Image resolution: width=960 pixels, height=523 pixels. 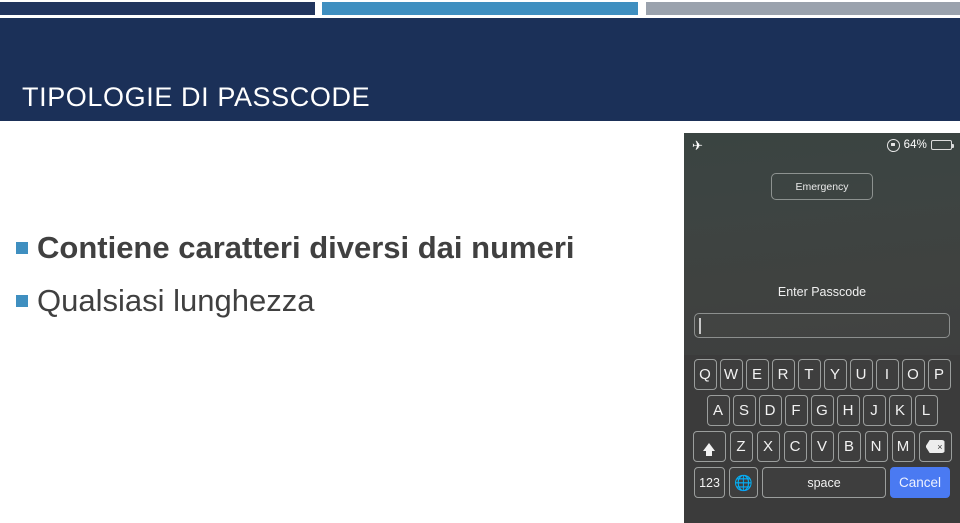 I want to click on key-y: Y, so click(x=835, y=374).